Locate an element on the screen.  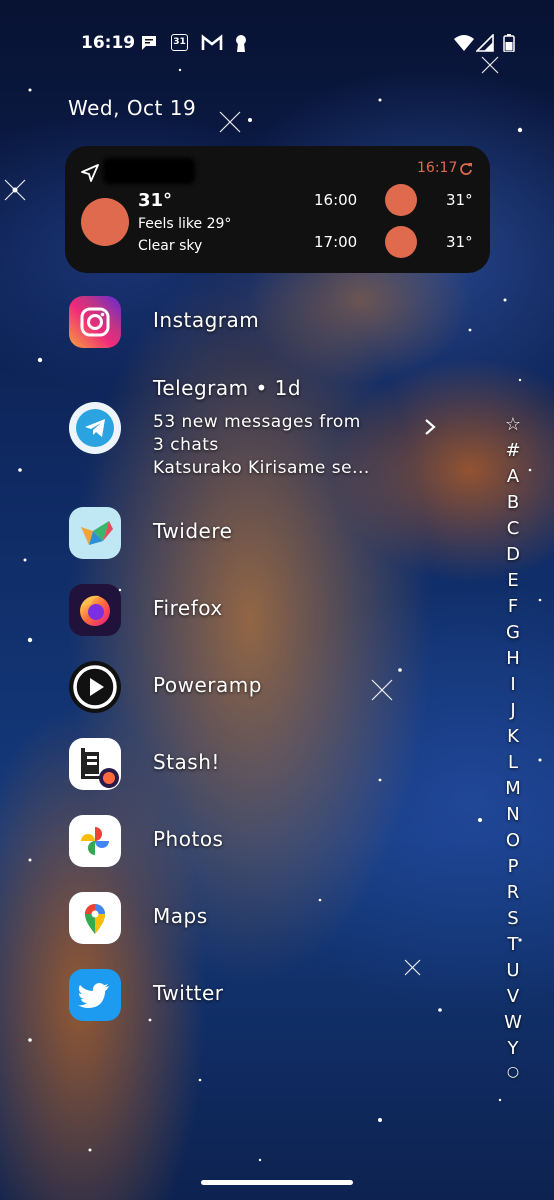
index-other: ○ is located at coordinates (513, 1072).